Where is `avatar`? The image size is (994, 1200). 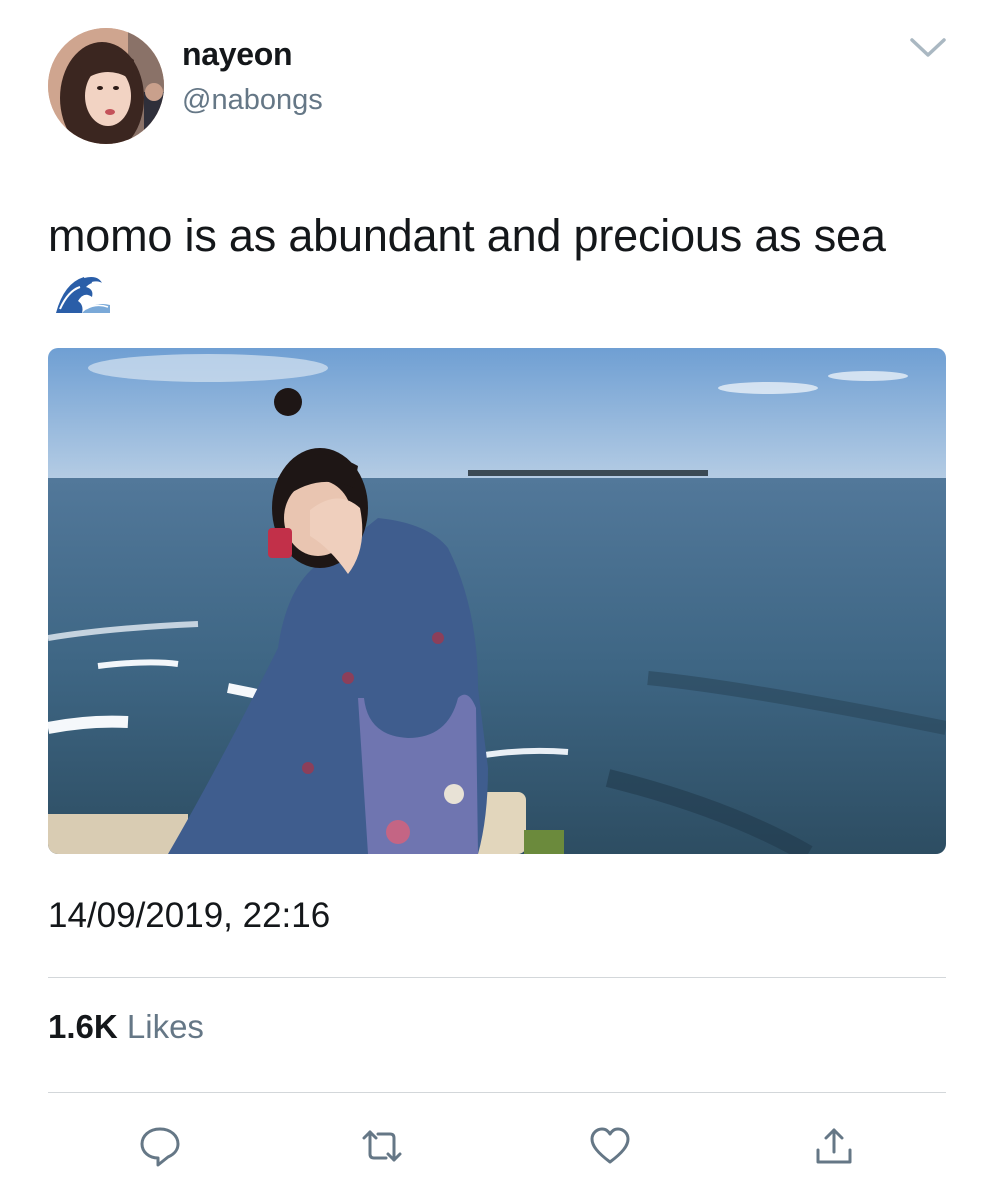 avatar is located at coordinates (106, 86).